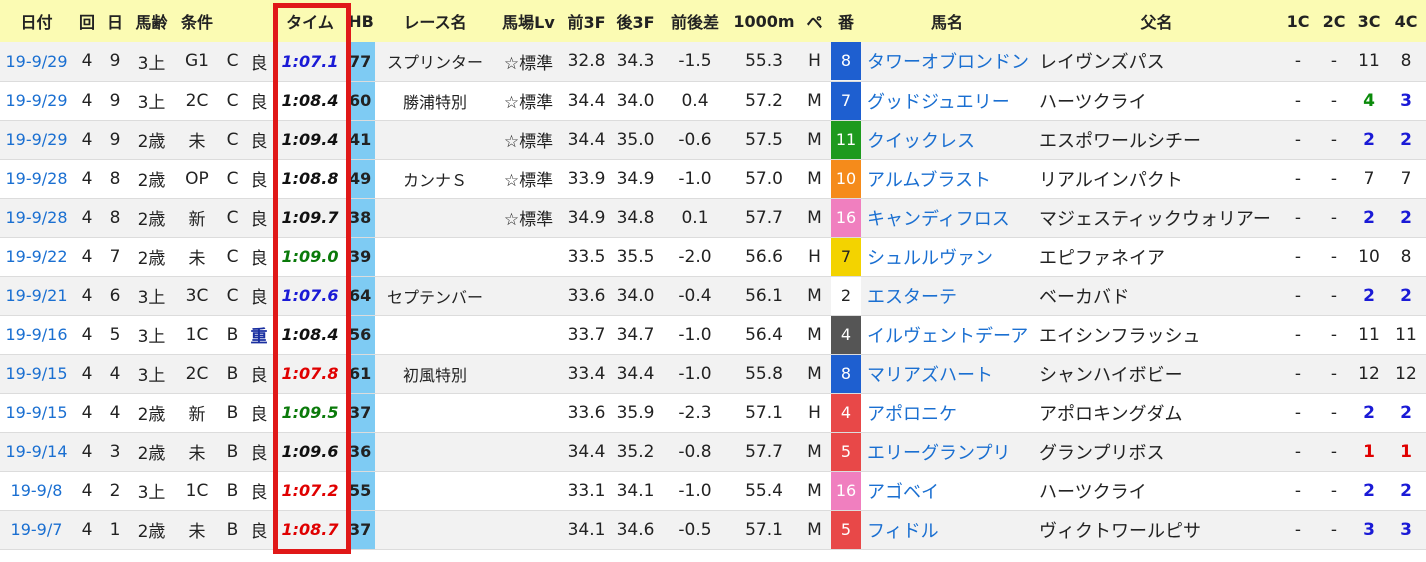 The width and height of the screenshot is (1426, 562). I want to click on cell-date: 19-9/8, so click(36, 490).